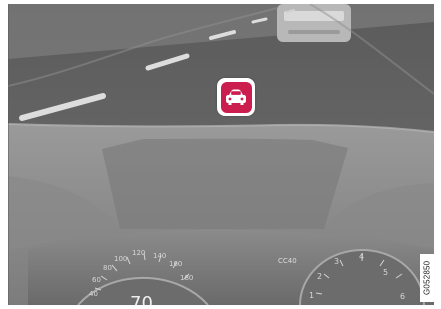  I want to click on image-id-label: G052850, so click(427, 278).